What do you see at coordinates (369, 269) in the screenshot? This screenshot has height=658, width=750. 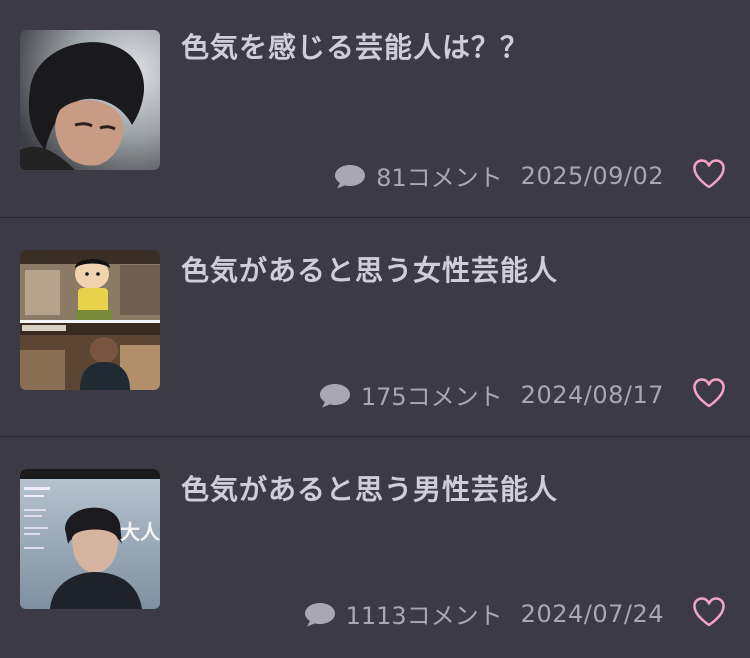 I see `post-title: 色気があると思う女性芸能人` at bounding box center [369, 269].